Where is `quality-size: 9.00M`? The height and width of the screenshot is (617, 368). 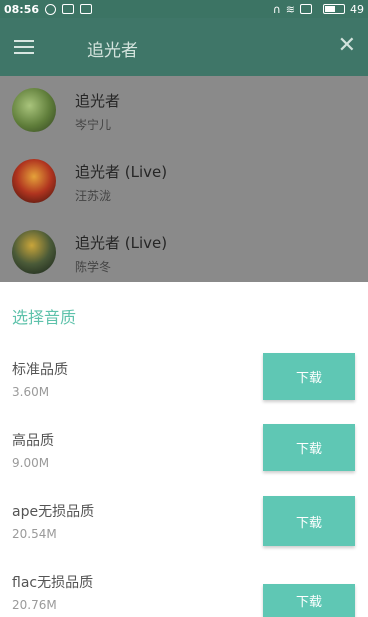 quality-size: 9.00M is located at coordinates (31, 463).